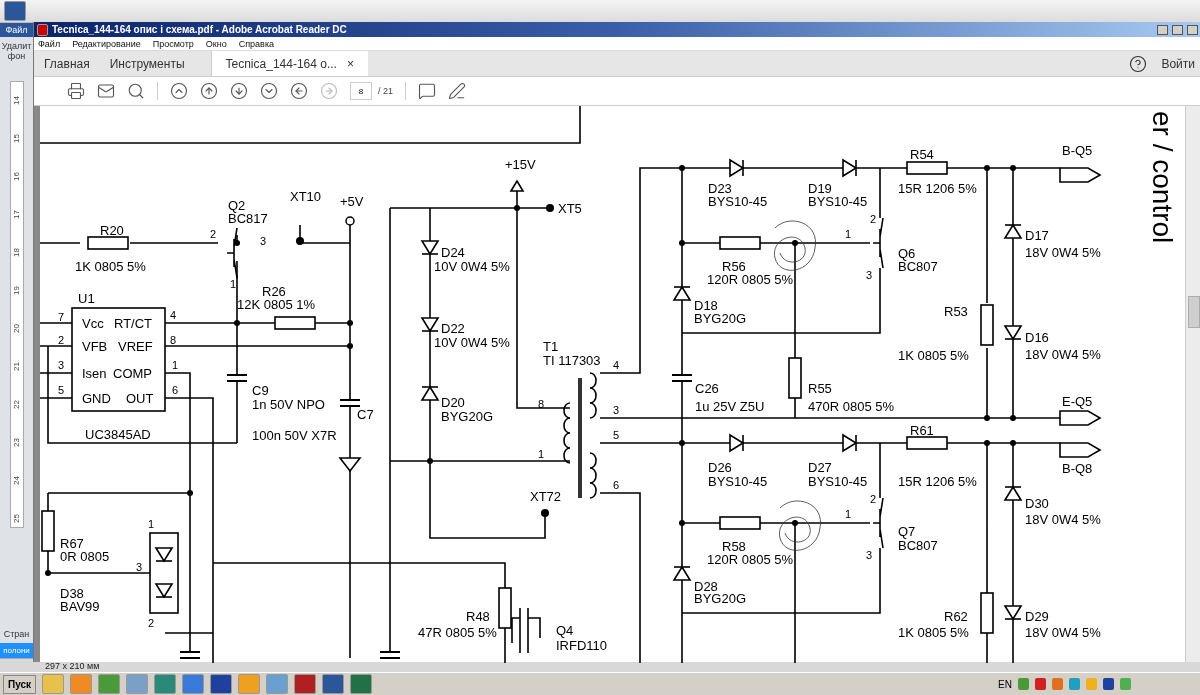  Describe the element at coordinates (1178, 63) in the screenshot. I see `sign-in-link: Войти` at that location.